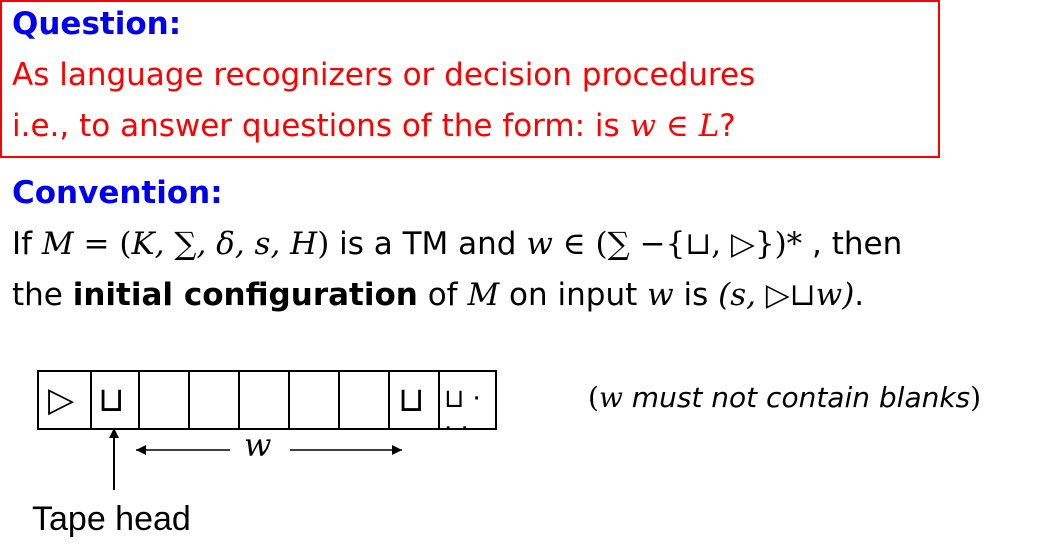 The image size is (1043, 554). I want to click on convention-text: is, so click(696, 295).